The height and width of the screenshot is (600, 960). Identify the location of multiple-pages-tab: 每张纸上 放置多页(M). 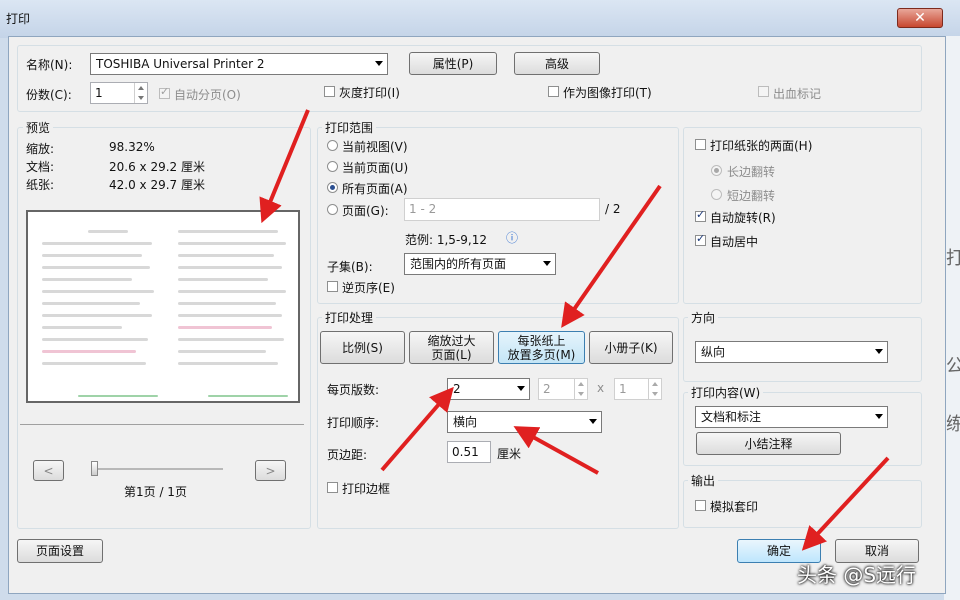
(541, 347).